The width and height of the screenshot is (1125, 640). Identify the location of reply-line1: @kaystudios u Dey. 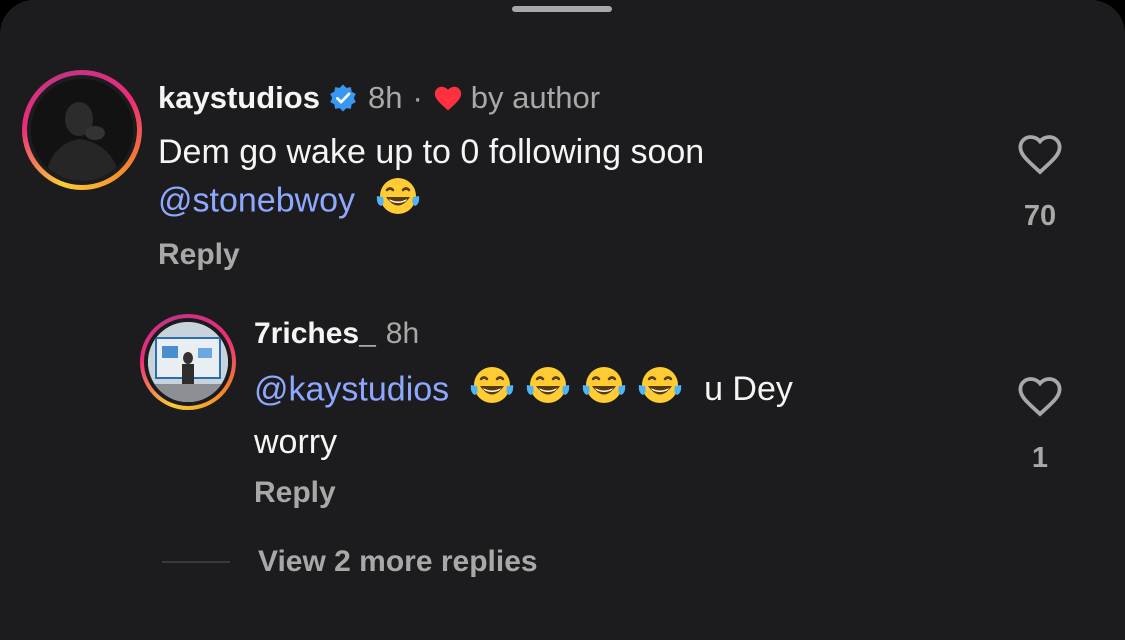
(614, 391).